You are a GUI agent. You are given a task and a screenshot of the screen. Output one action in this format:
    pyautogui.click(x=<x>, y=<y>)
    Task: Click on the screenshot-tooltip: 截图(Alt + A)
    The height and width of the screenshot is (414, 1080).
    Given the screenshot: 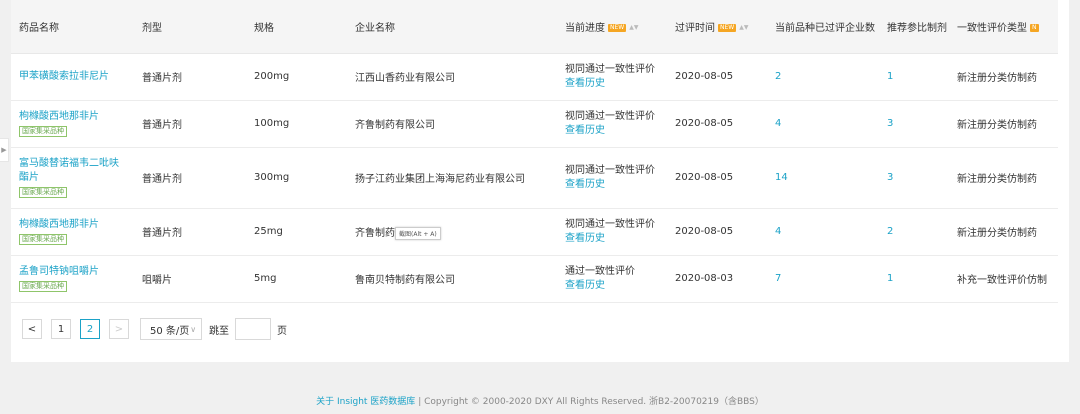 What is the action you would take?
    pyautogui.click(x=418, y=233)
    